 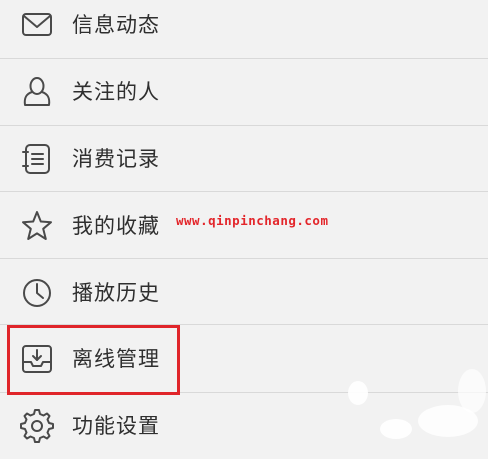 I want to click on menu-item-purchase-history: 消费记录, so click(x=244, y=159).